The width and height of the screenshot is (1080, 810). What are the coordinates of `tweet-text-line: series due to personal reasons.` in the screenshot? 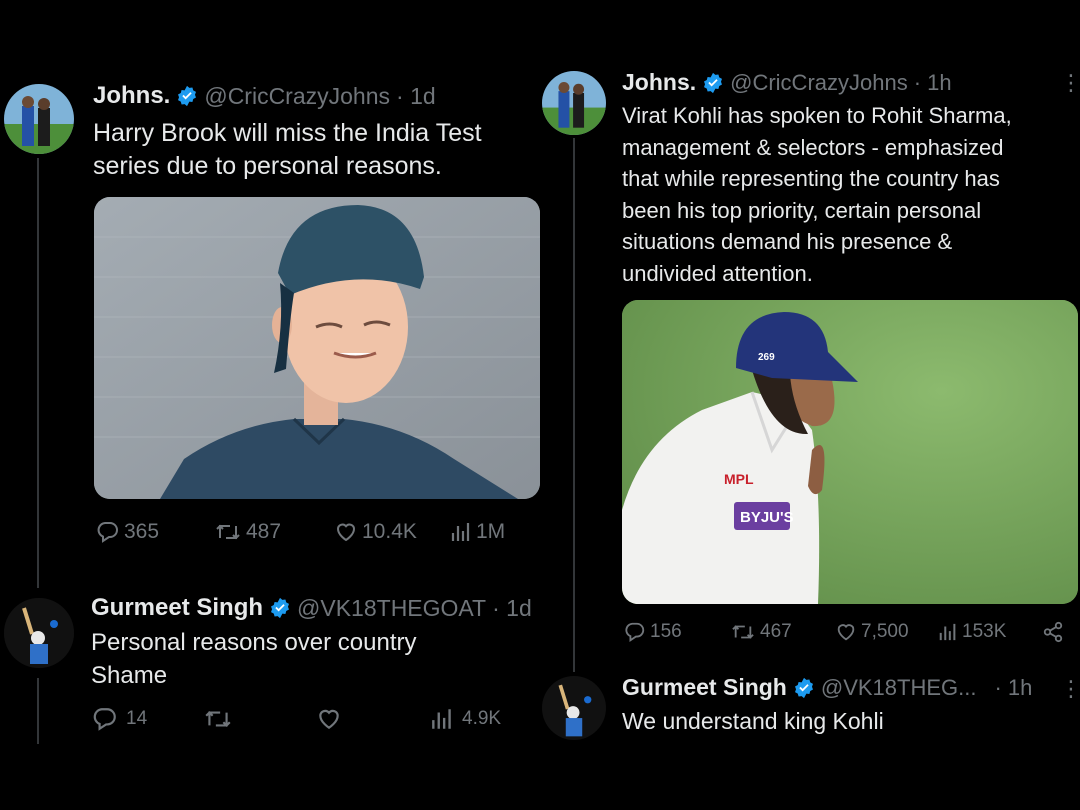 It's located at (267, 166).